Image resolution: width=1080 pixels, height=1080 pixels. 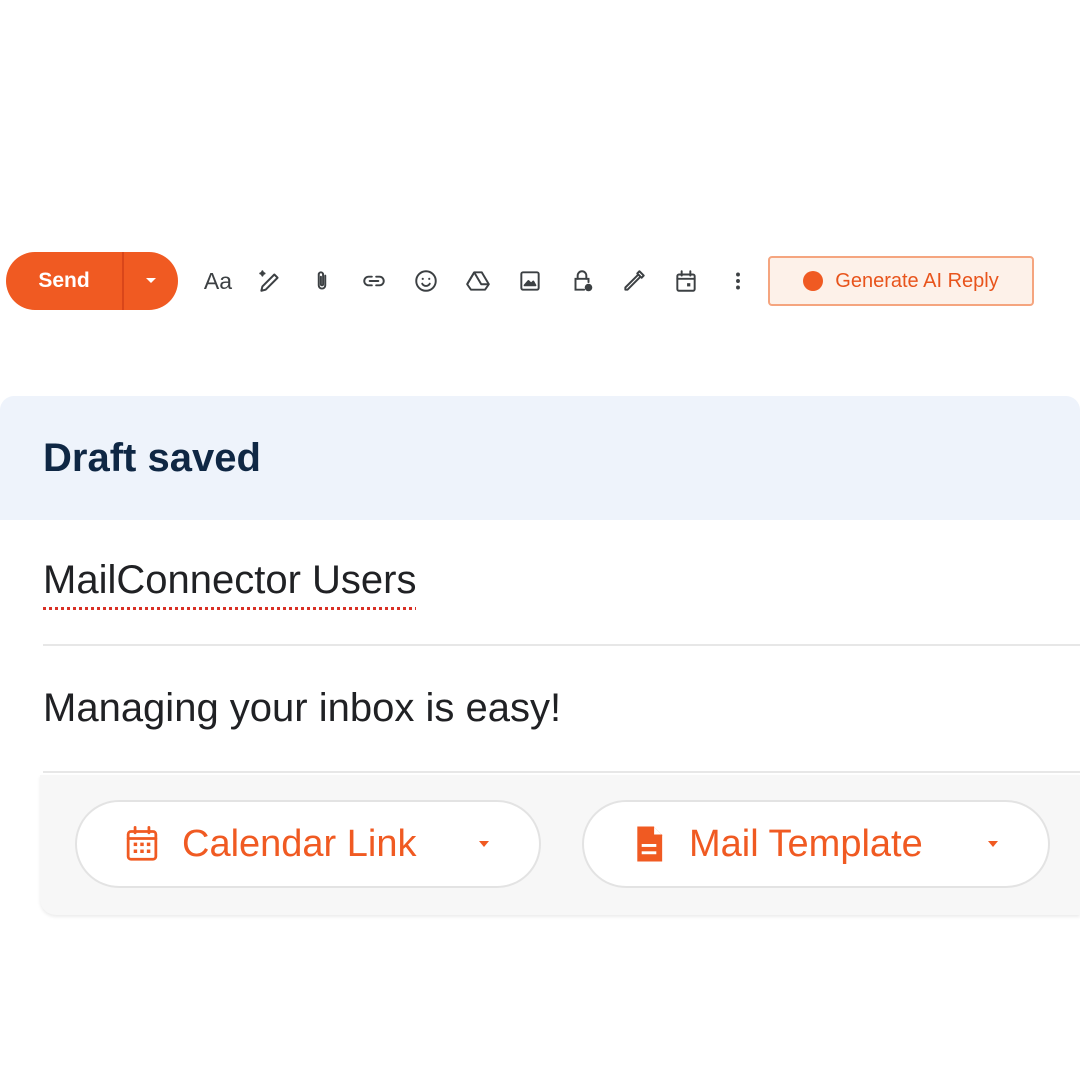 I want to click on calendar-event-icon, so click(x=686, y=281).